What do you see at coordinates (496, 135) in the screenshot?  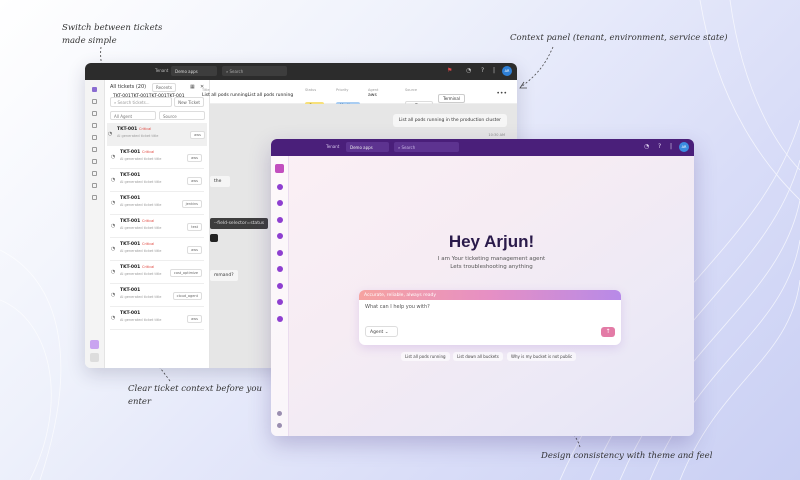 I see `message-time: 10:30 AM` at bounding box center [496, 135].